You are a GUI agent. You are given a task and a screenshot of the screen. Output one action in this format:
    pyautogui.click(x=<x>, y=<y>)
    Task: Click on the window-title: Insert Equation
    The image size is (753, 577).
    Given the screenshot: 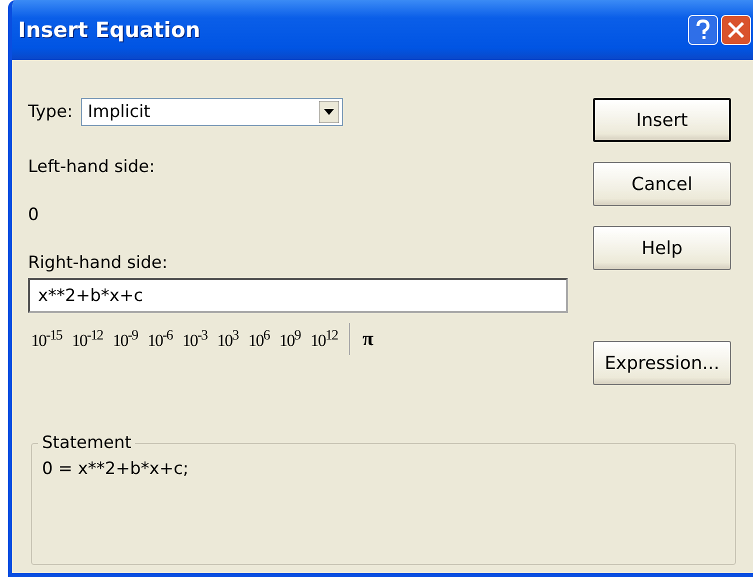 What is the action you would take?
    pyautogui.click(x=109, y=30)
    